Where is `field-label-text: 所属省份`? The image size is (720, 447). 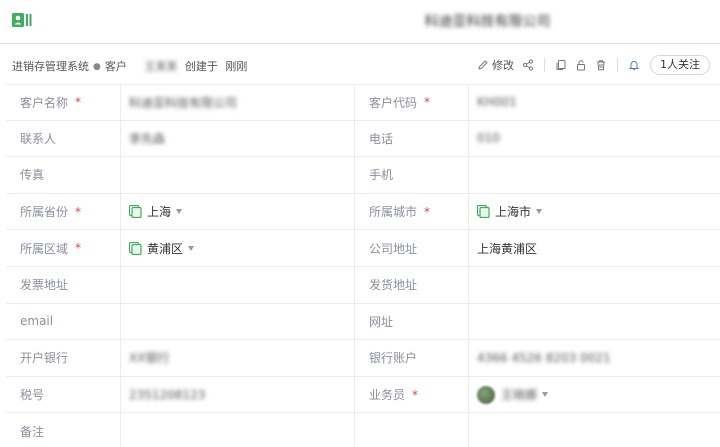 field-label-text: 所属省份 is located at coordinates (44, 212).